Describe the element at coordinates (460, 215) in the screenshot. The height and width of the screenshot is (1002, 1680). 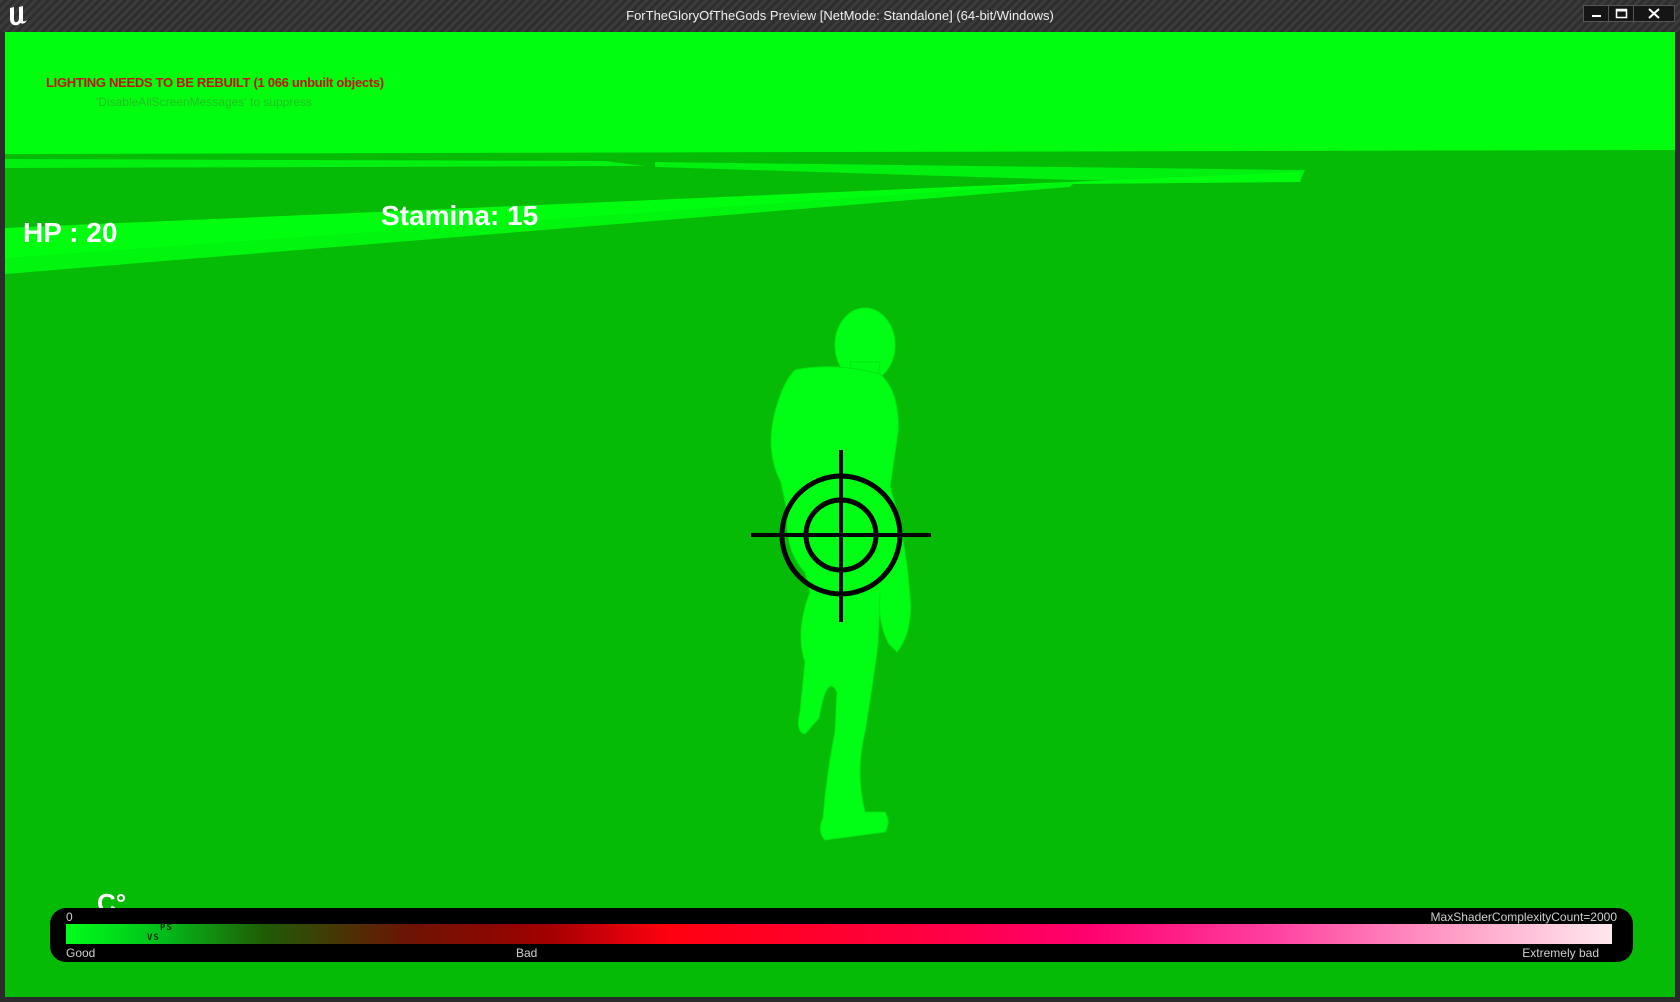
I see `stamina-readout: Stamina: 15` at that location.